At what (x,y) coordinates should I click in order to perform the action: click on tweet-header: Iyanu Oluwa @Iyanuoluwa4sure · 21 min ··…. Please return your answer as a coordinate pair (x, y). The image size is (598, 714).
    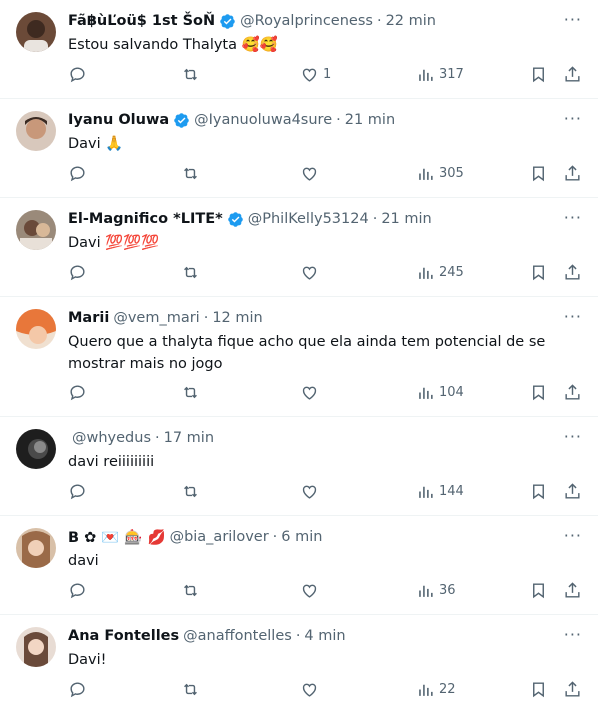
    Looking at the image, I should click on (325, 120).